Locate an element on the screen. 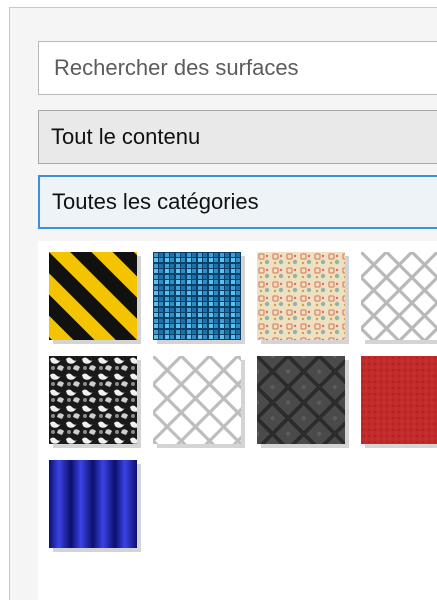 This screenshot has height=600, width=437. surface-tile-camouflage is located at coordinates (93, 400).